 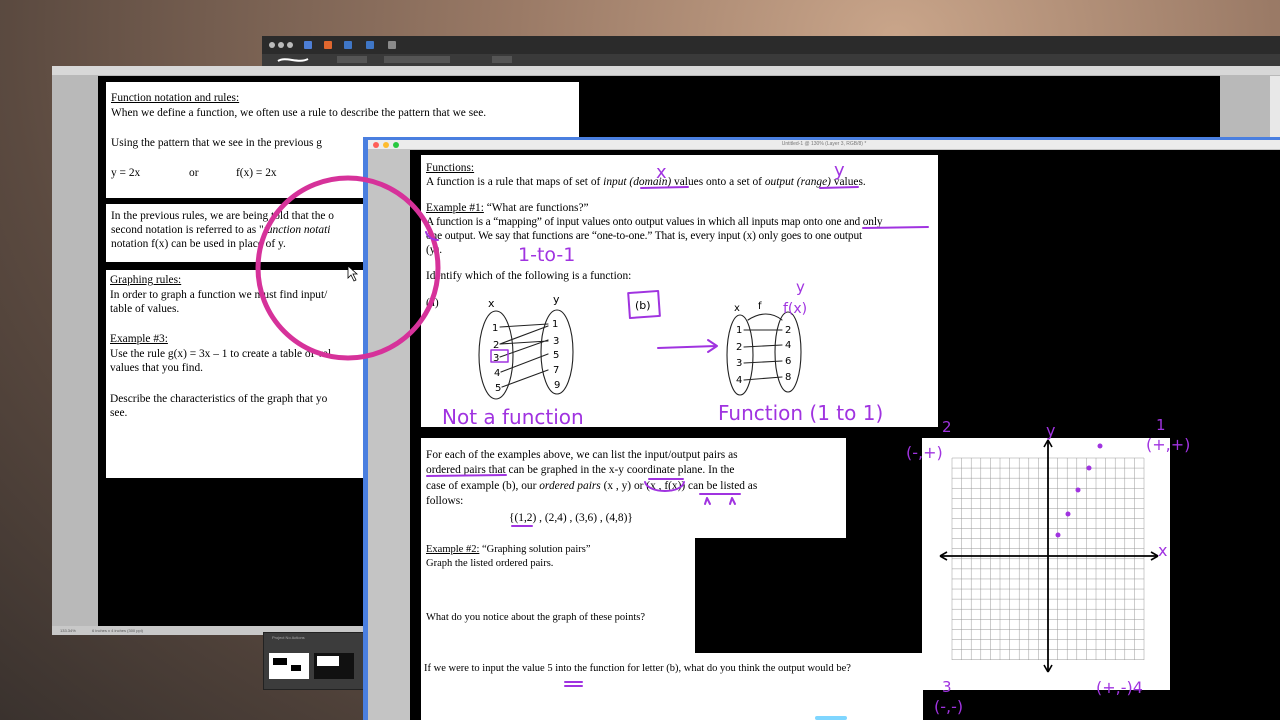 What do you see at coordinates (1119, 687) in the screenshot?
I see `hand-quadrant-4: (+,-)4` at bounding box center [1119, 687].